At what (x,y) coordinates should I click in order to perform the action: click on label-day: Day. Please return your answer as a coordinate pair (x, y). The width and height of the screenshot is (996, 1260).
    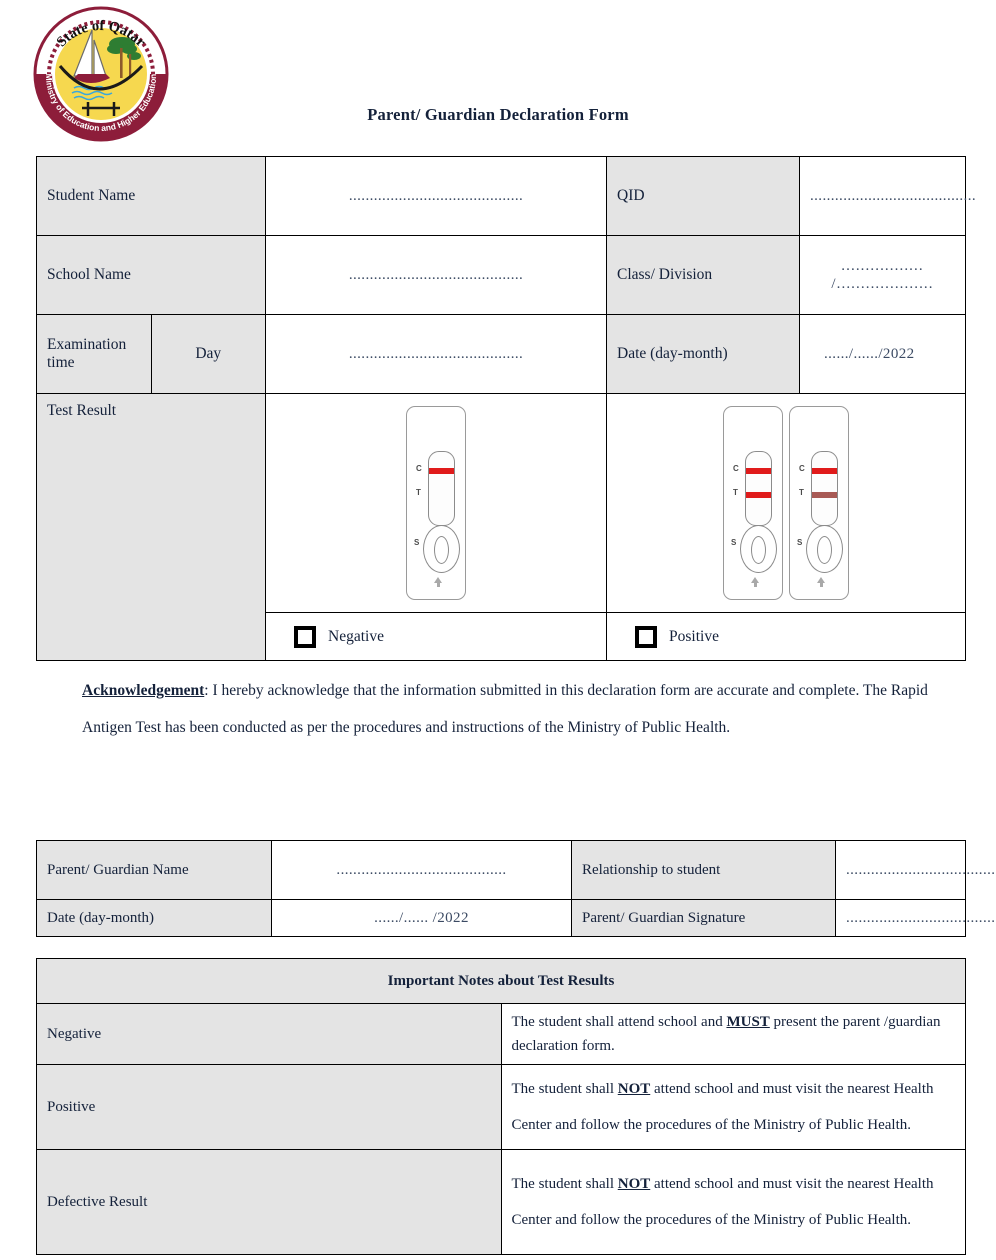
    Looking at the image, I should click on (208, 354).